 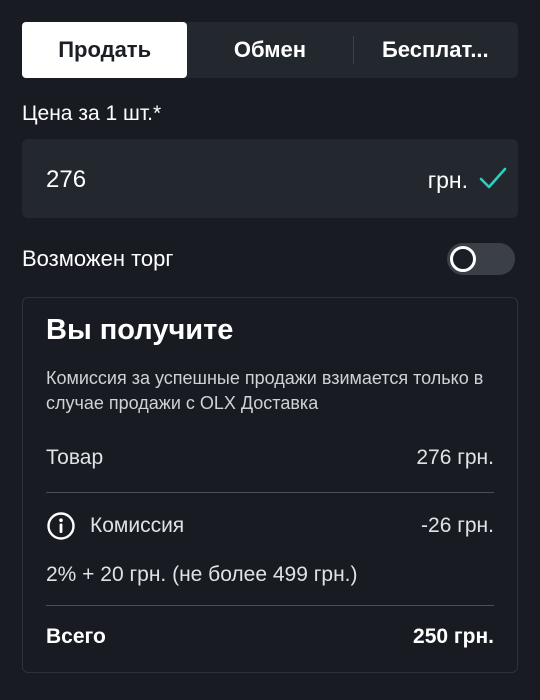 What do you see at coordinates (75, 457) in the screenshot?
I see `goods-label: Товар` at bounding box center [75, 457].